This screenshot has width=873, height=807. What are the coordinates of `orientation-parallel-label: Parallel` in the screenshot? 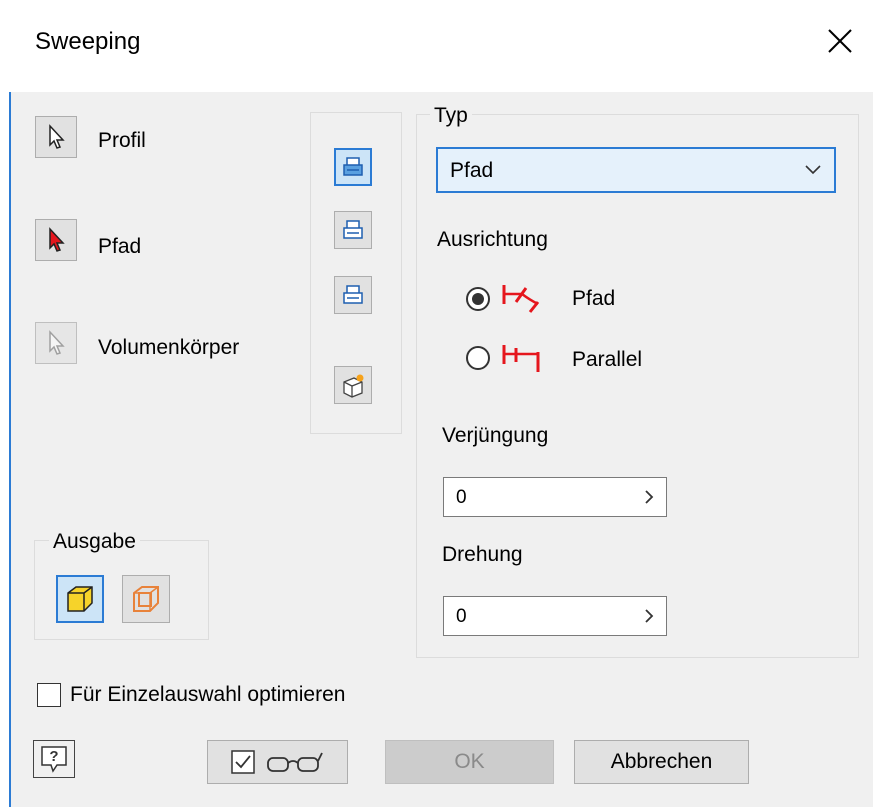 It's located at (607, 359).